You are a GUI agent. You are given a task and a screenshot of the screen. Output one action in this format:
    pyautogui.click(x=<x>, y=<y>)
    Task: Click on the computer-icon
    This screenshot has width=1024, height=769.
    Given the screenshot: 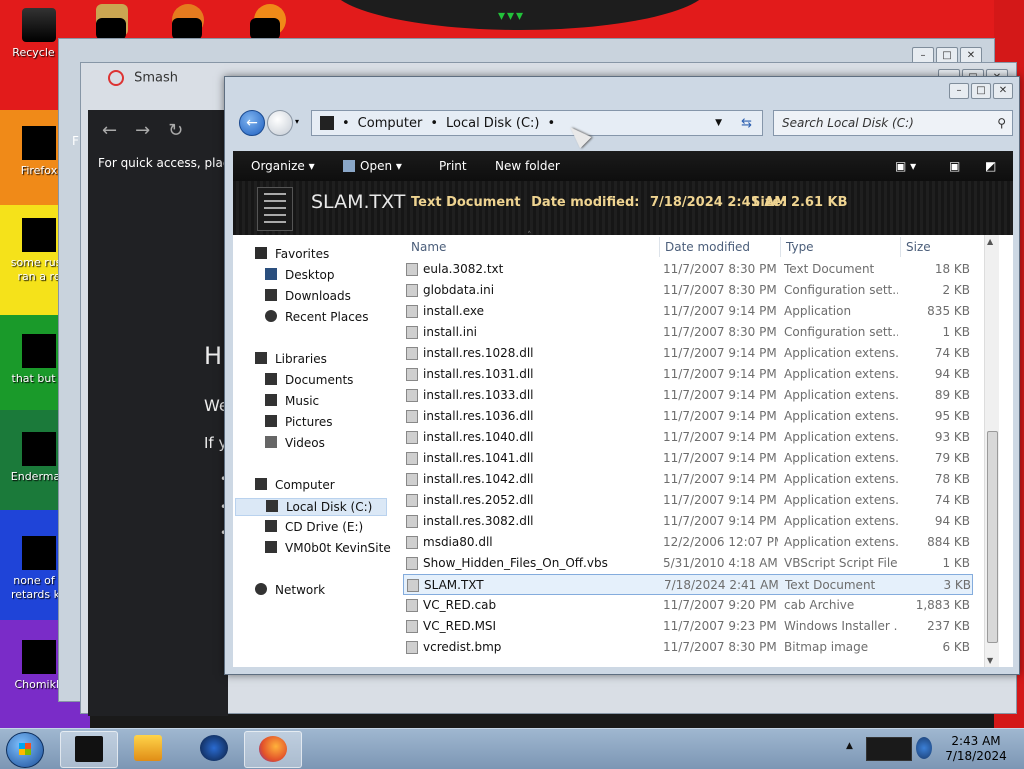 What is the action you would take?
    pyautogui.click(x=327, y=123)
    